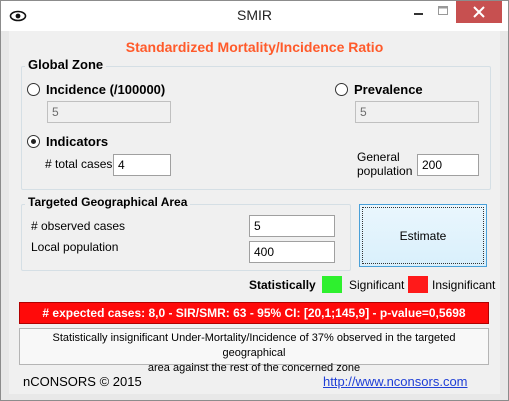 The width and height of the screenshot is (509, 401). I want to click on local-population-input: 400, so click(292, 252).